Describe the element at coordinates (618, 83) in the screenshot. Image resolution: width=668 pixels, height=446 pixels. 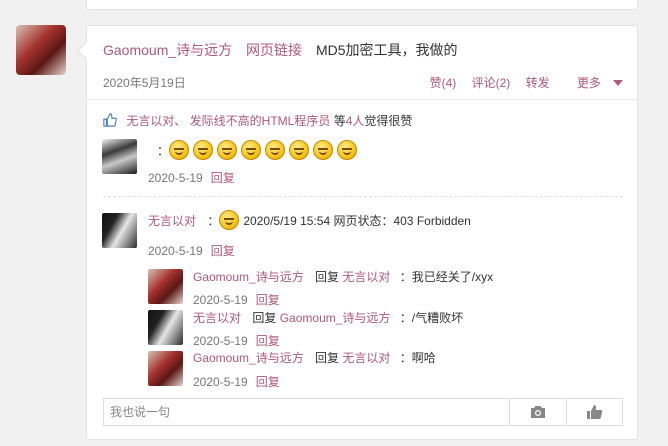
I see `chevron-down-icon` at that location.